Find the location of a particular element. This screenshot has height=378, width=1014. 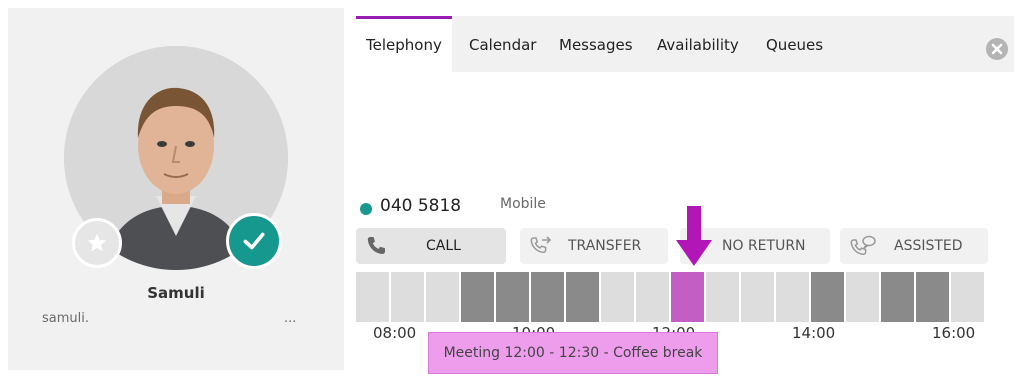

tab-telephony: Telephony is located at coordinates (404, 44).